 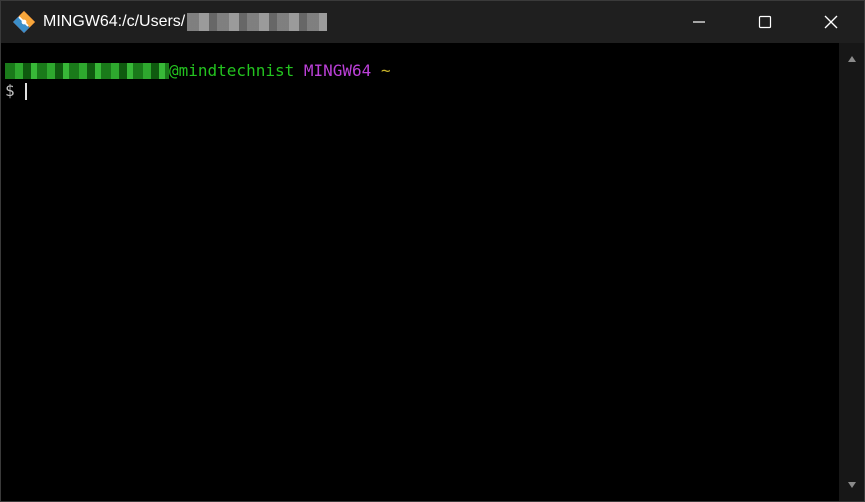 I want to click on minimize-icon, so click(x=699, y=22).